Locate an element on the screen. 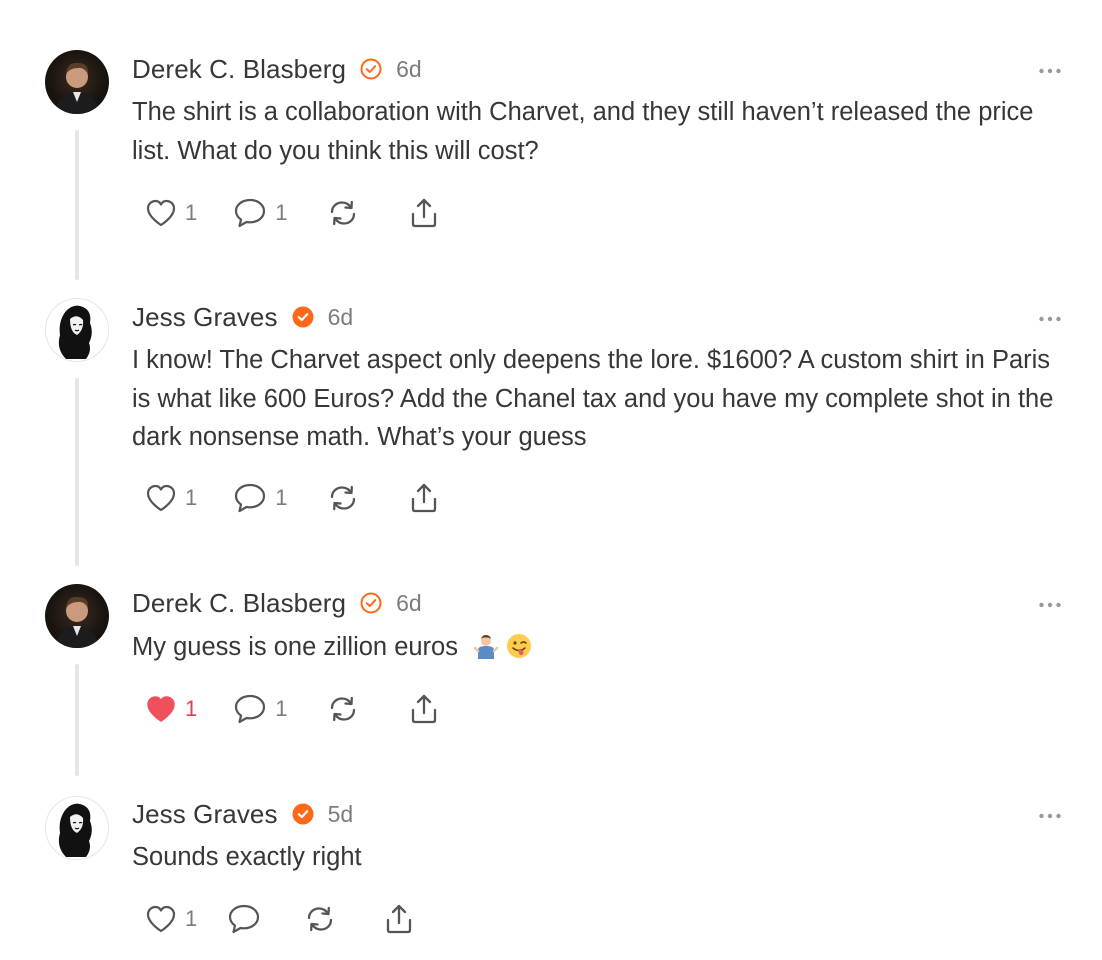 The width and height of the screenshot is (1102, 960). comment-body: Sounds exactly right is located at coordinates (247, 857).